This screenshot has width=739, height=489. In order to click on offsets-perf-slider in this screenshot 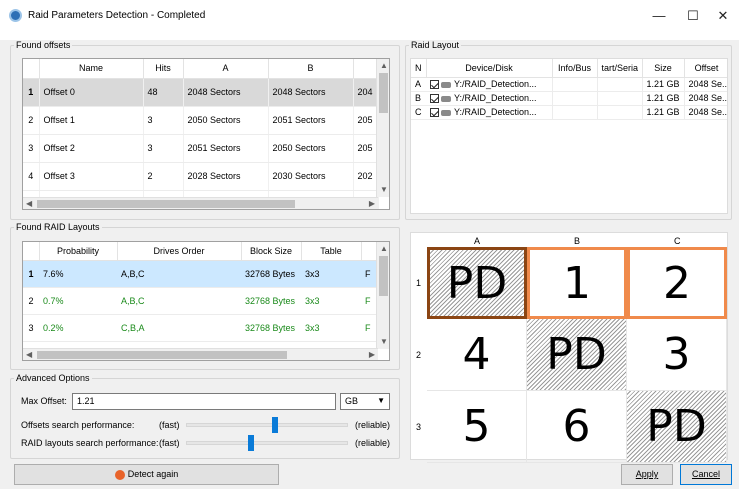, I will do `click(267, 425)`.